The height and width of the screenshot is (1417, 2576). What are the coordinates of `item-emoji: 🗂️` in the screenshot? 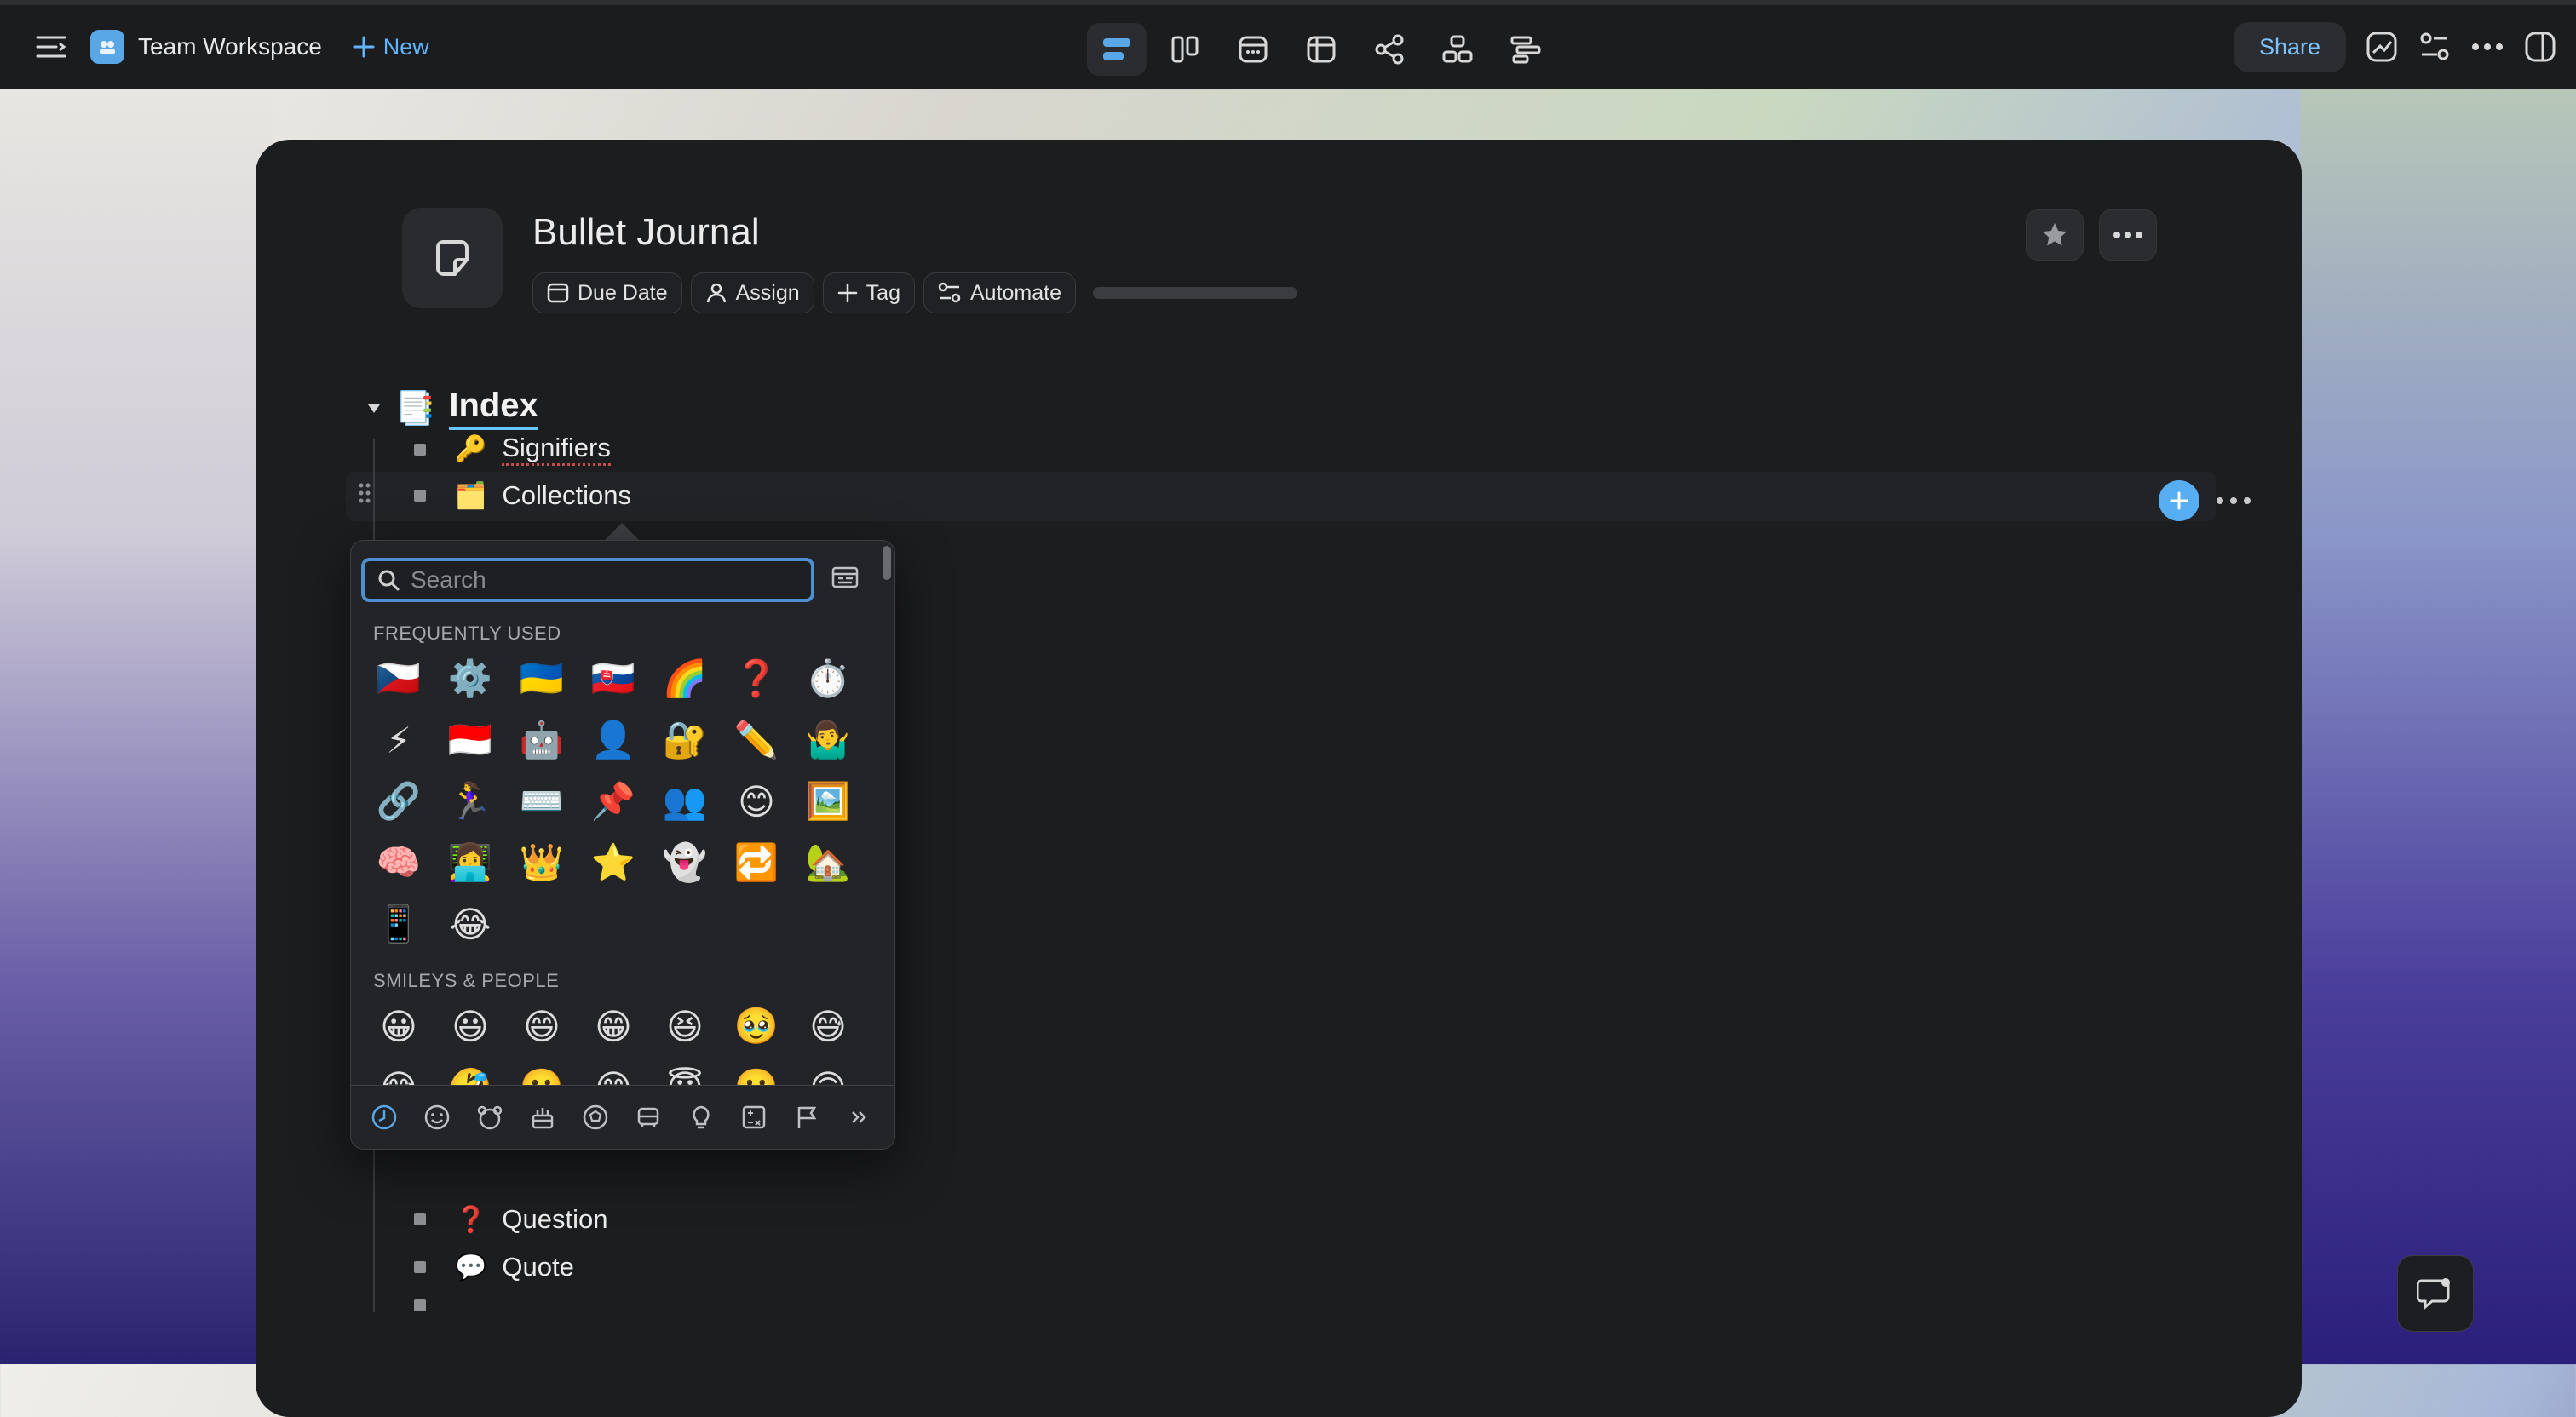 It's located at (471, 496).